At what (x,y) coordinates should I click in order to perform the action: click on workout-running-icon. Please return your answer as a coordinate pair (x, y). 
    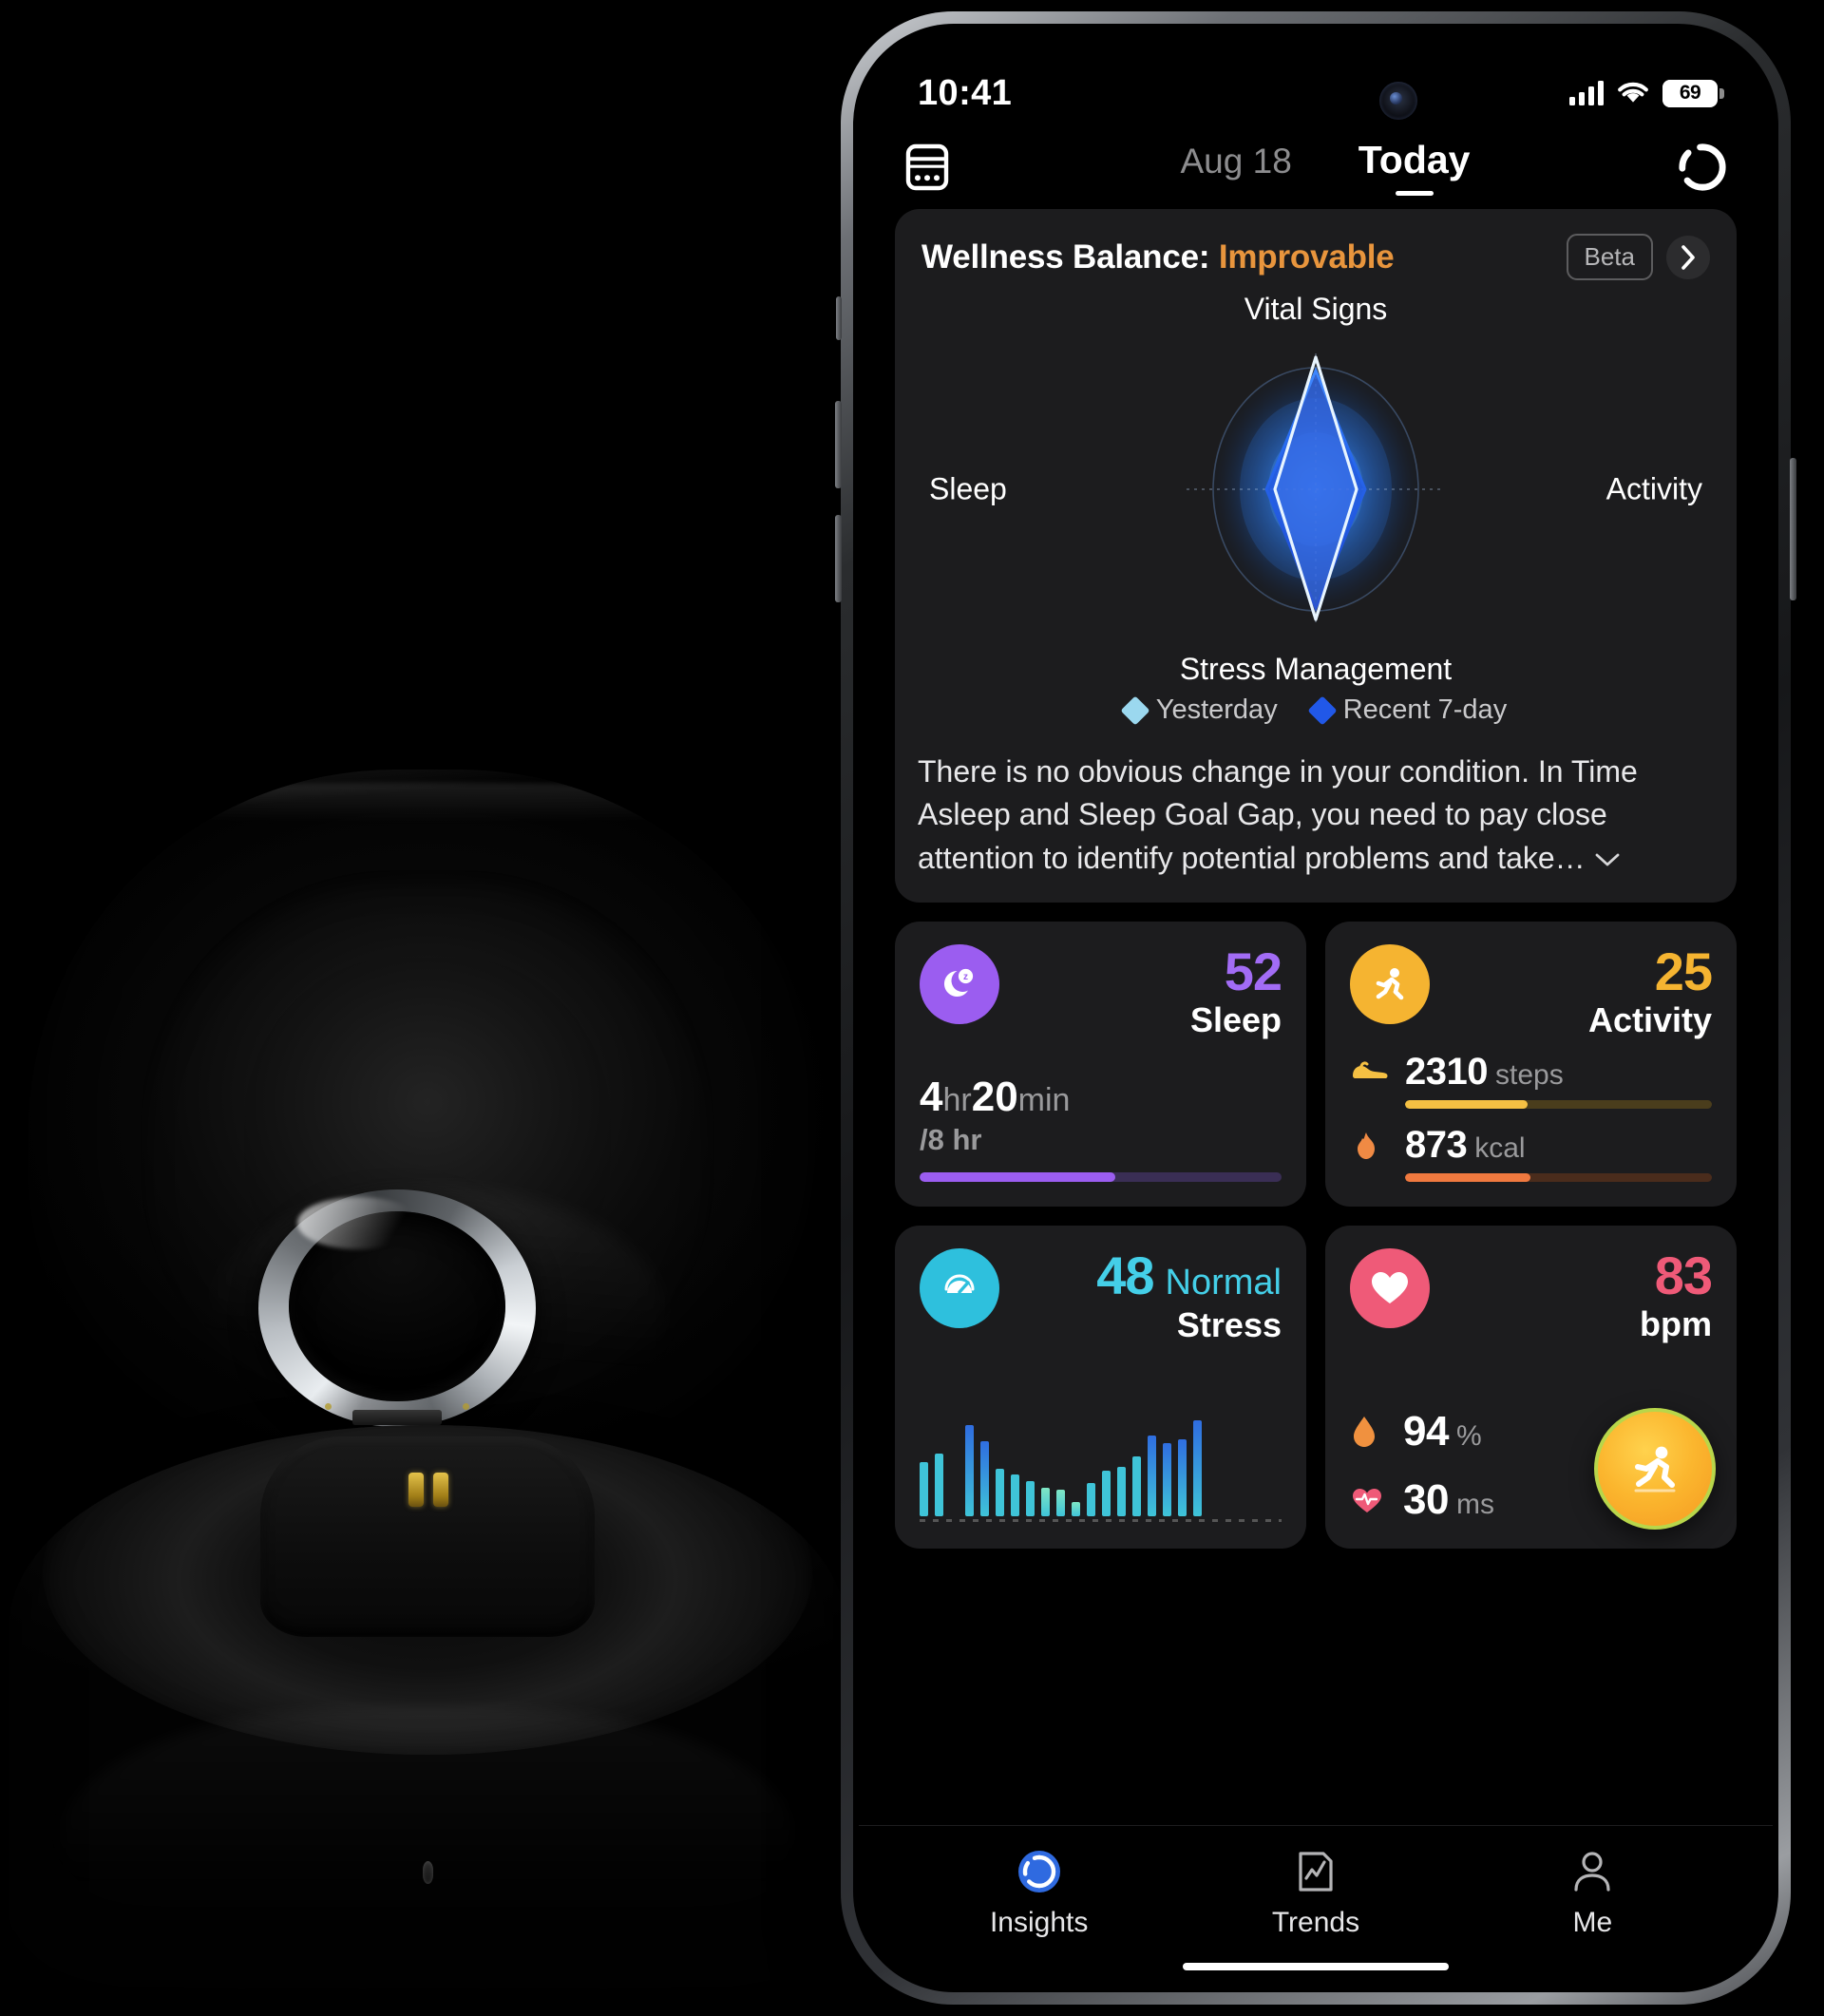
    Looking at the image, I should click on (1655, 1469).